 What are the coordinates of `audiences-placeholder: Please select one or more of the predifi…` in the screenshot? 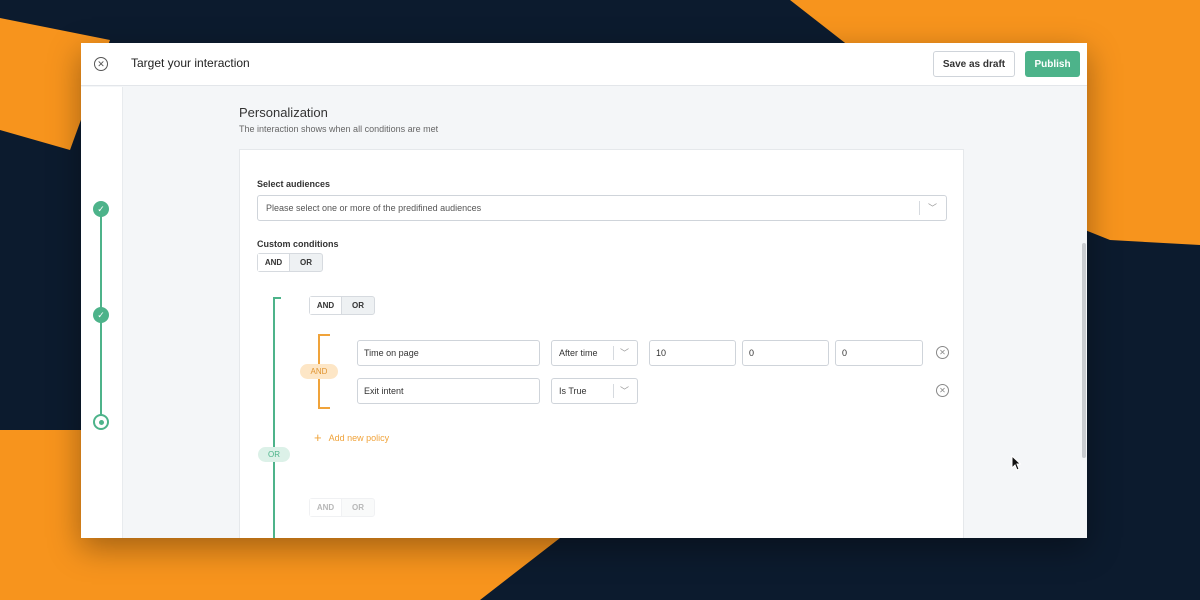 It's located at (374, 208).